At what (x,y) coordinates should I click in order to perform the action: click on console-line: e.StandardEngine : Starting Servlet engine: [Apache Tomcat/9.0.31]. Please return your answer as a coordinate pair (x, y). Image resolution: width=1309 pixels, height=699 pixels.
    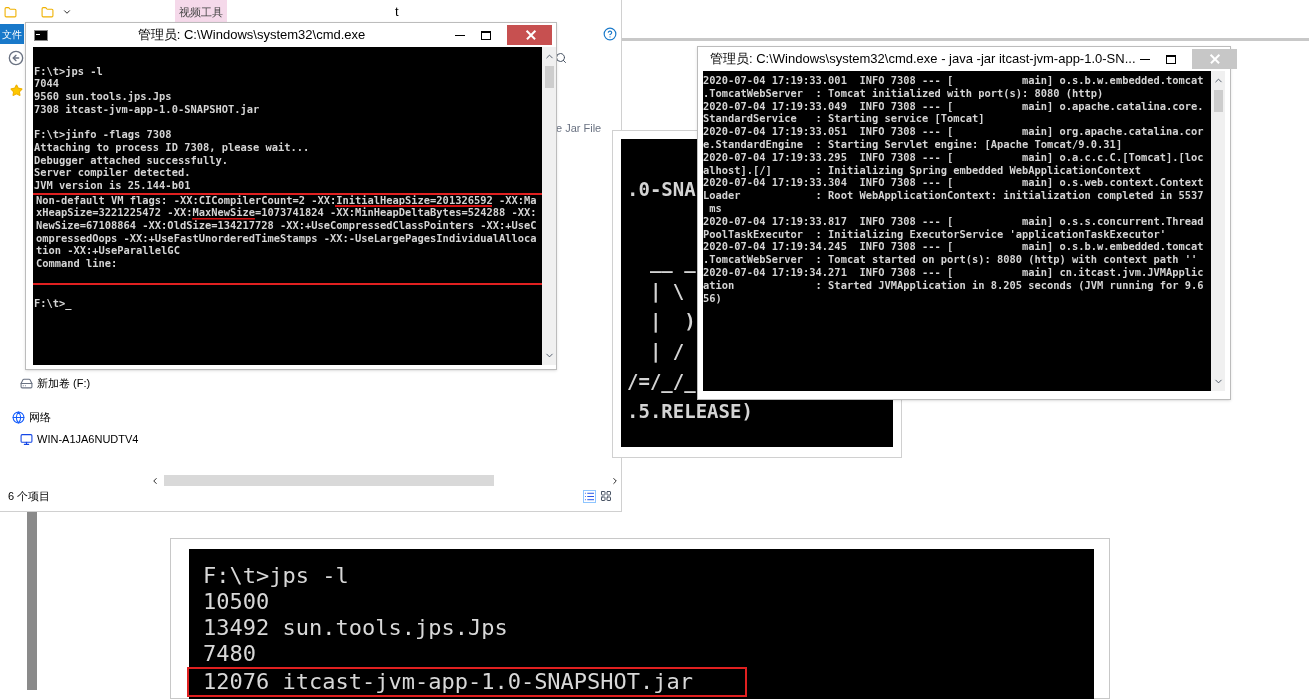
    Looking at the image, I should click on (913, 144).